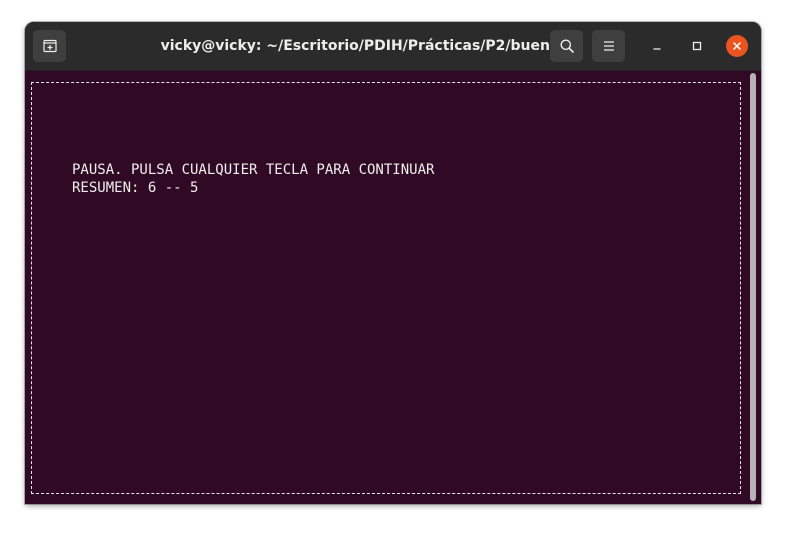 This screenshot has height=533, width=786. What do you see at coordinates (657, 46) in the screenshot?
I see `minimize-button` at bounding box center [657, 46].